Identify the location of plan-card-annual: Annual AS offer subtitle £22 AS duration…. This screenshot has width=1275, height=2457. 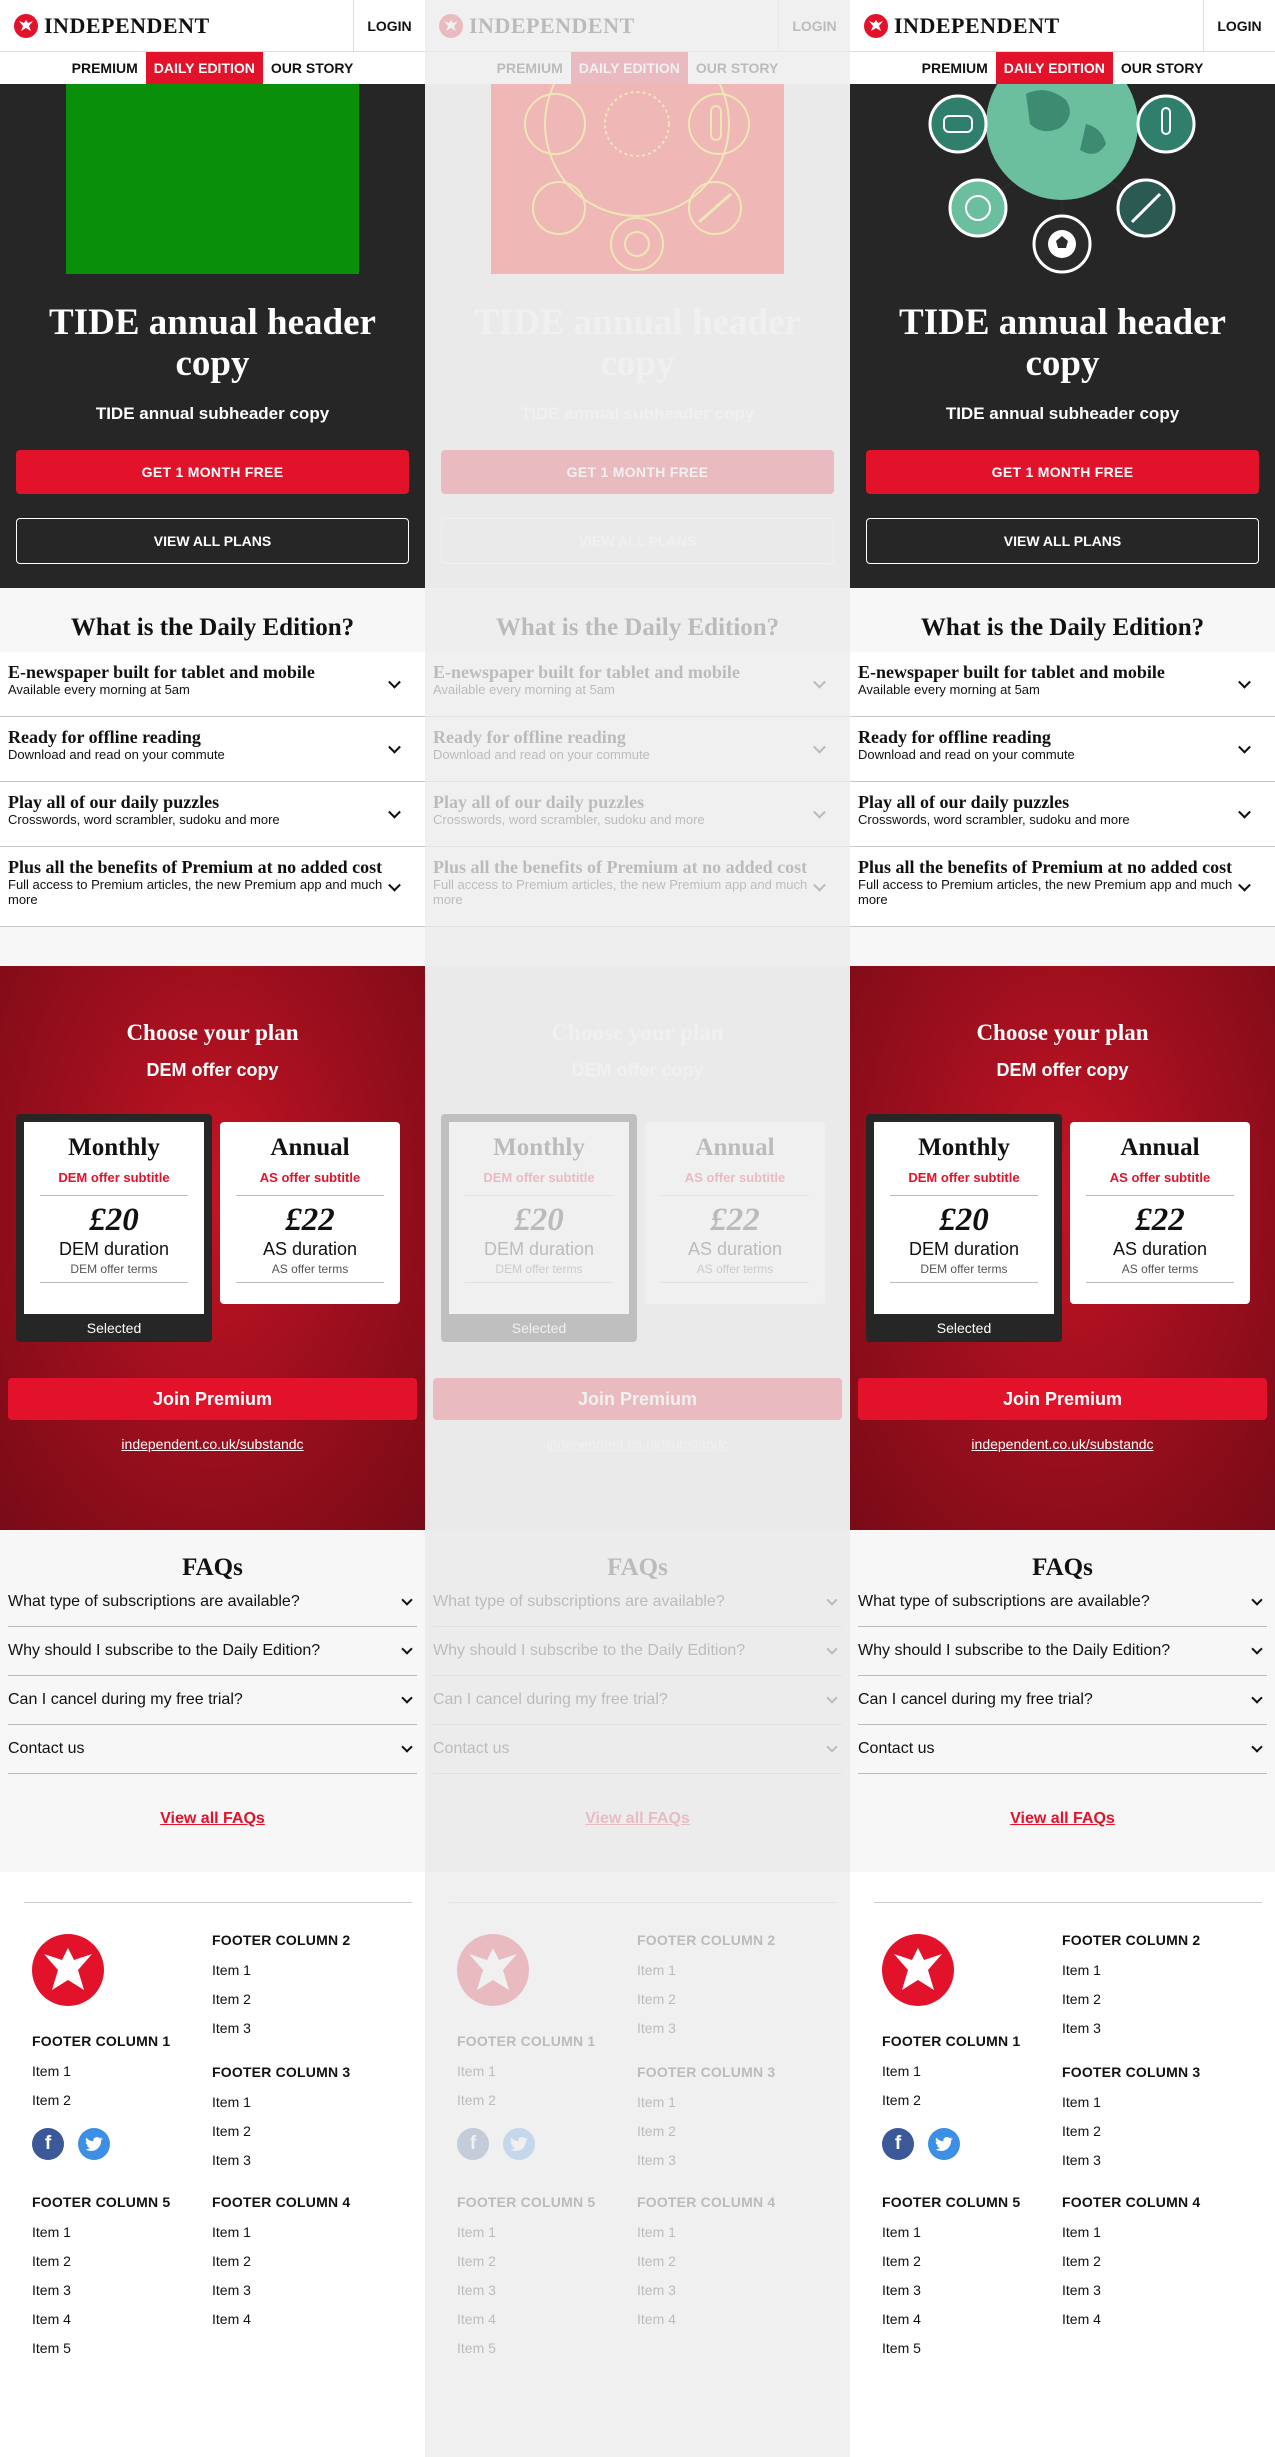
(1160, 1213).